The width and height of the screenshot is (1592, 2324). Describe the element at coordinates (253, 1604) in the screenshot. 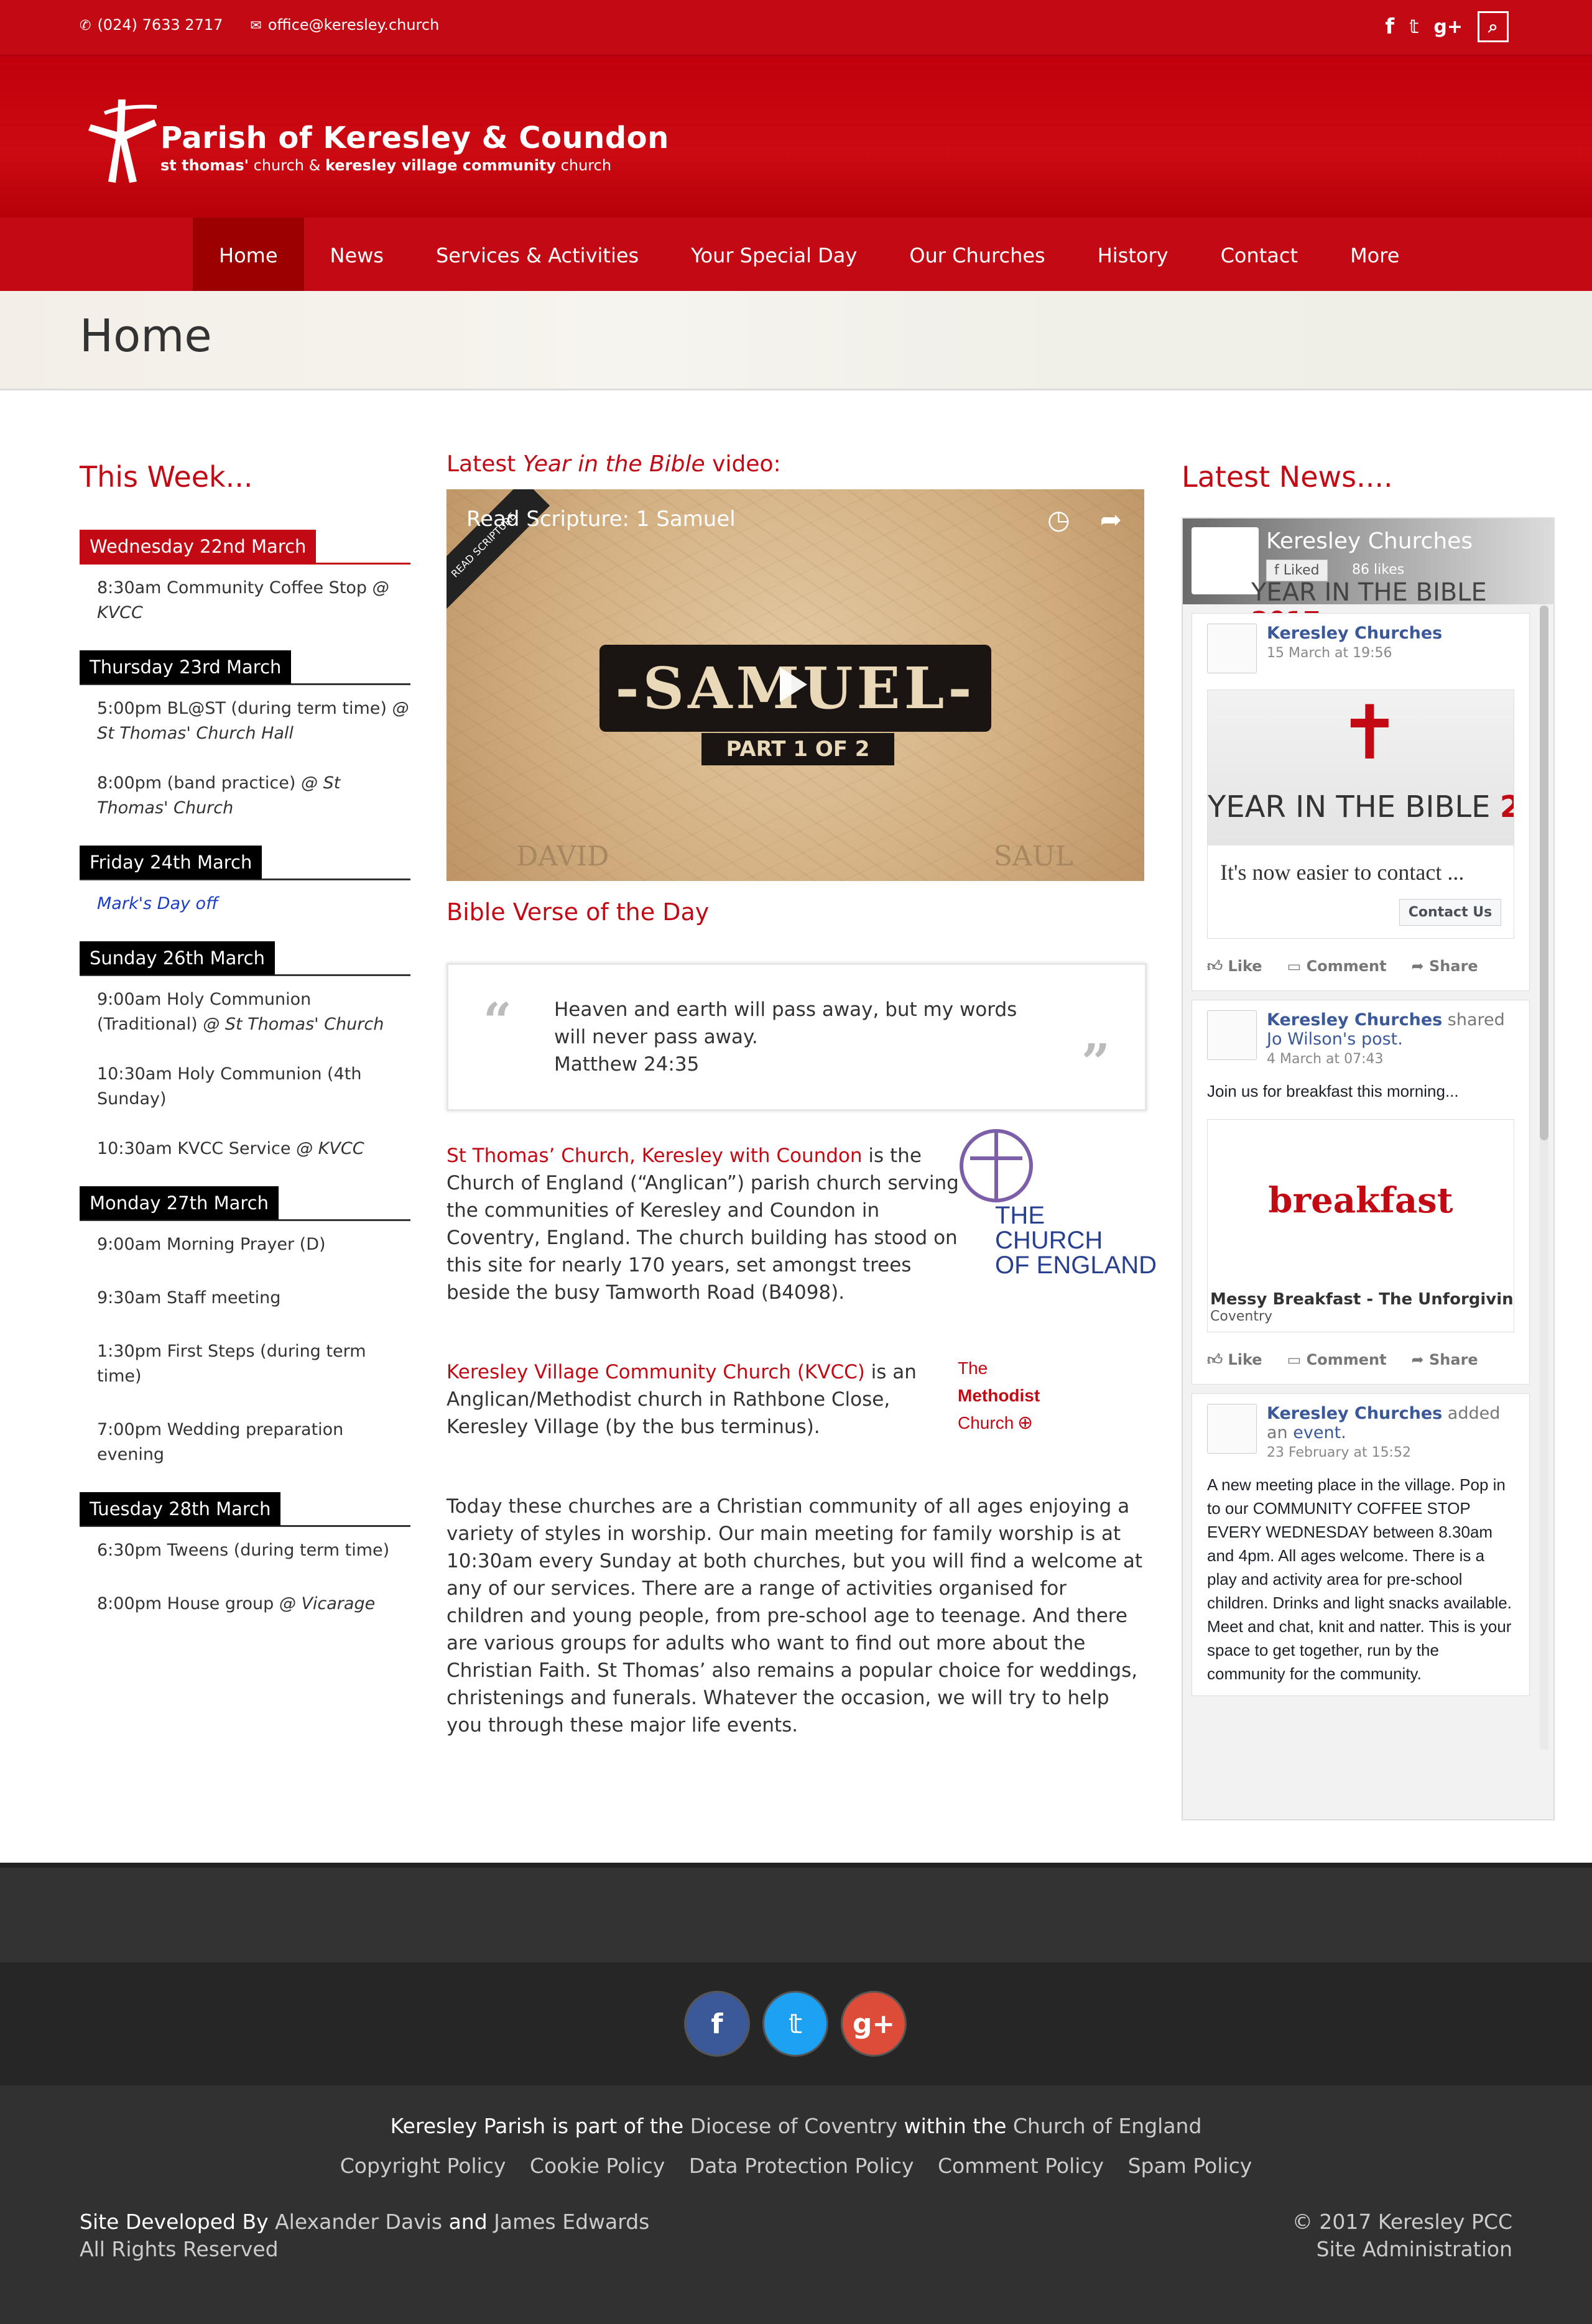

I see `event-item: 8:00pm House group @ Vicarage` at that location.